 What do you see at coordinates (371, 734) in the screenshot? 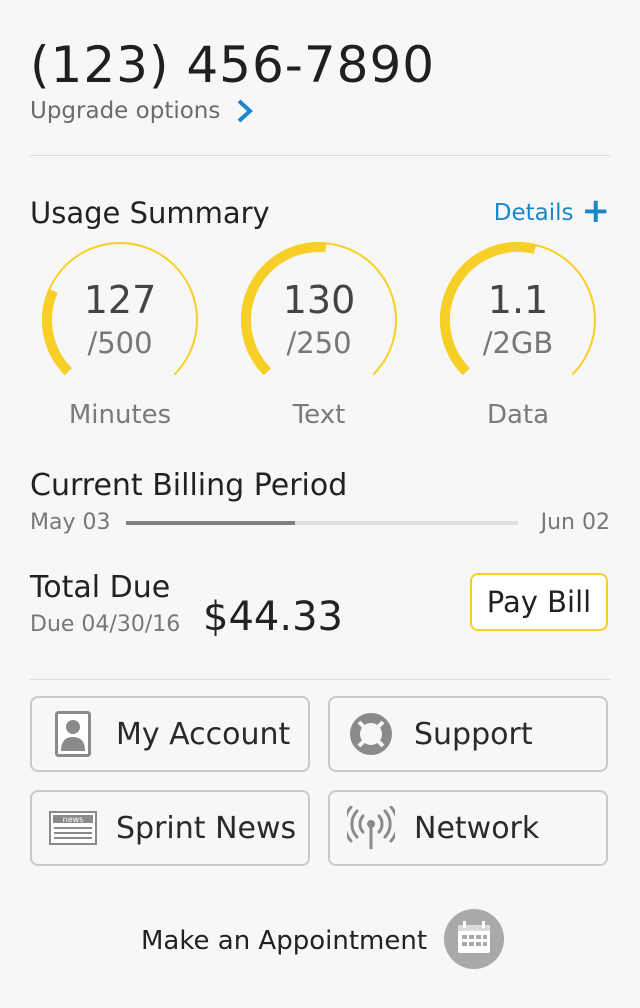
I see `lifebuoy-icon` at bounding box center [371, 734].